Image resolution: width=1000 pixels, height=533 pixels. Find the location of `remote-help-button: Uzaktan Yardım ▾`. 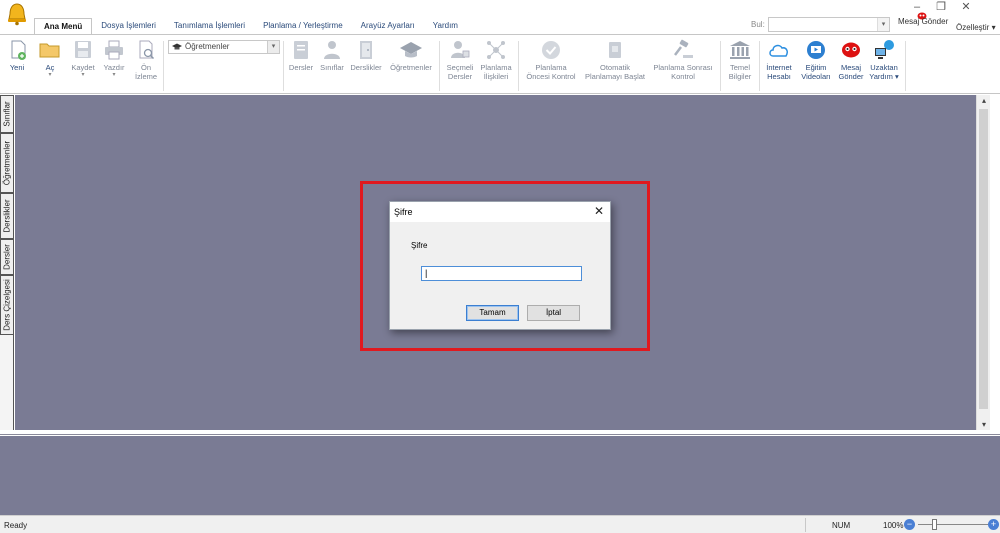

remote-help-button: Uzaktan Yardım ▾ is located at coordinates (884, 60).